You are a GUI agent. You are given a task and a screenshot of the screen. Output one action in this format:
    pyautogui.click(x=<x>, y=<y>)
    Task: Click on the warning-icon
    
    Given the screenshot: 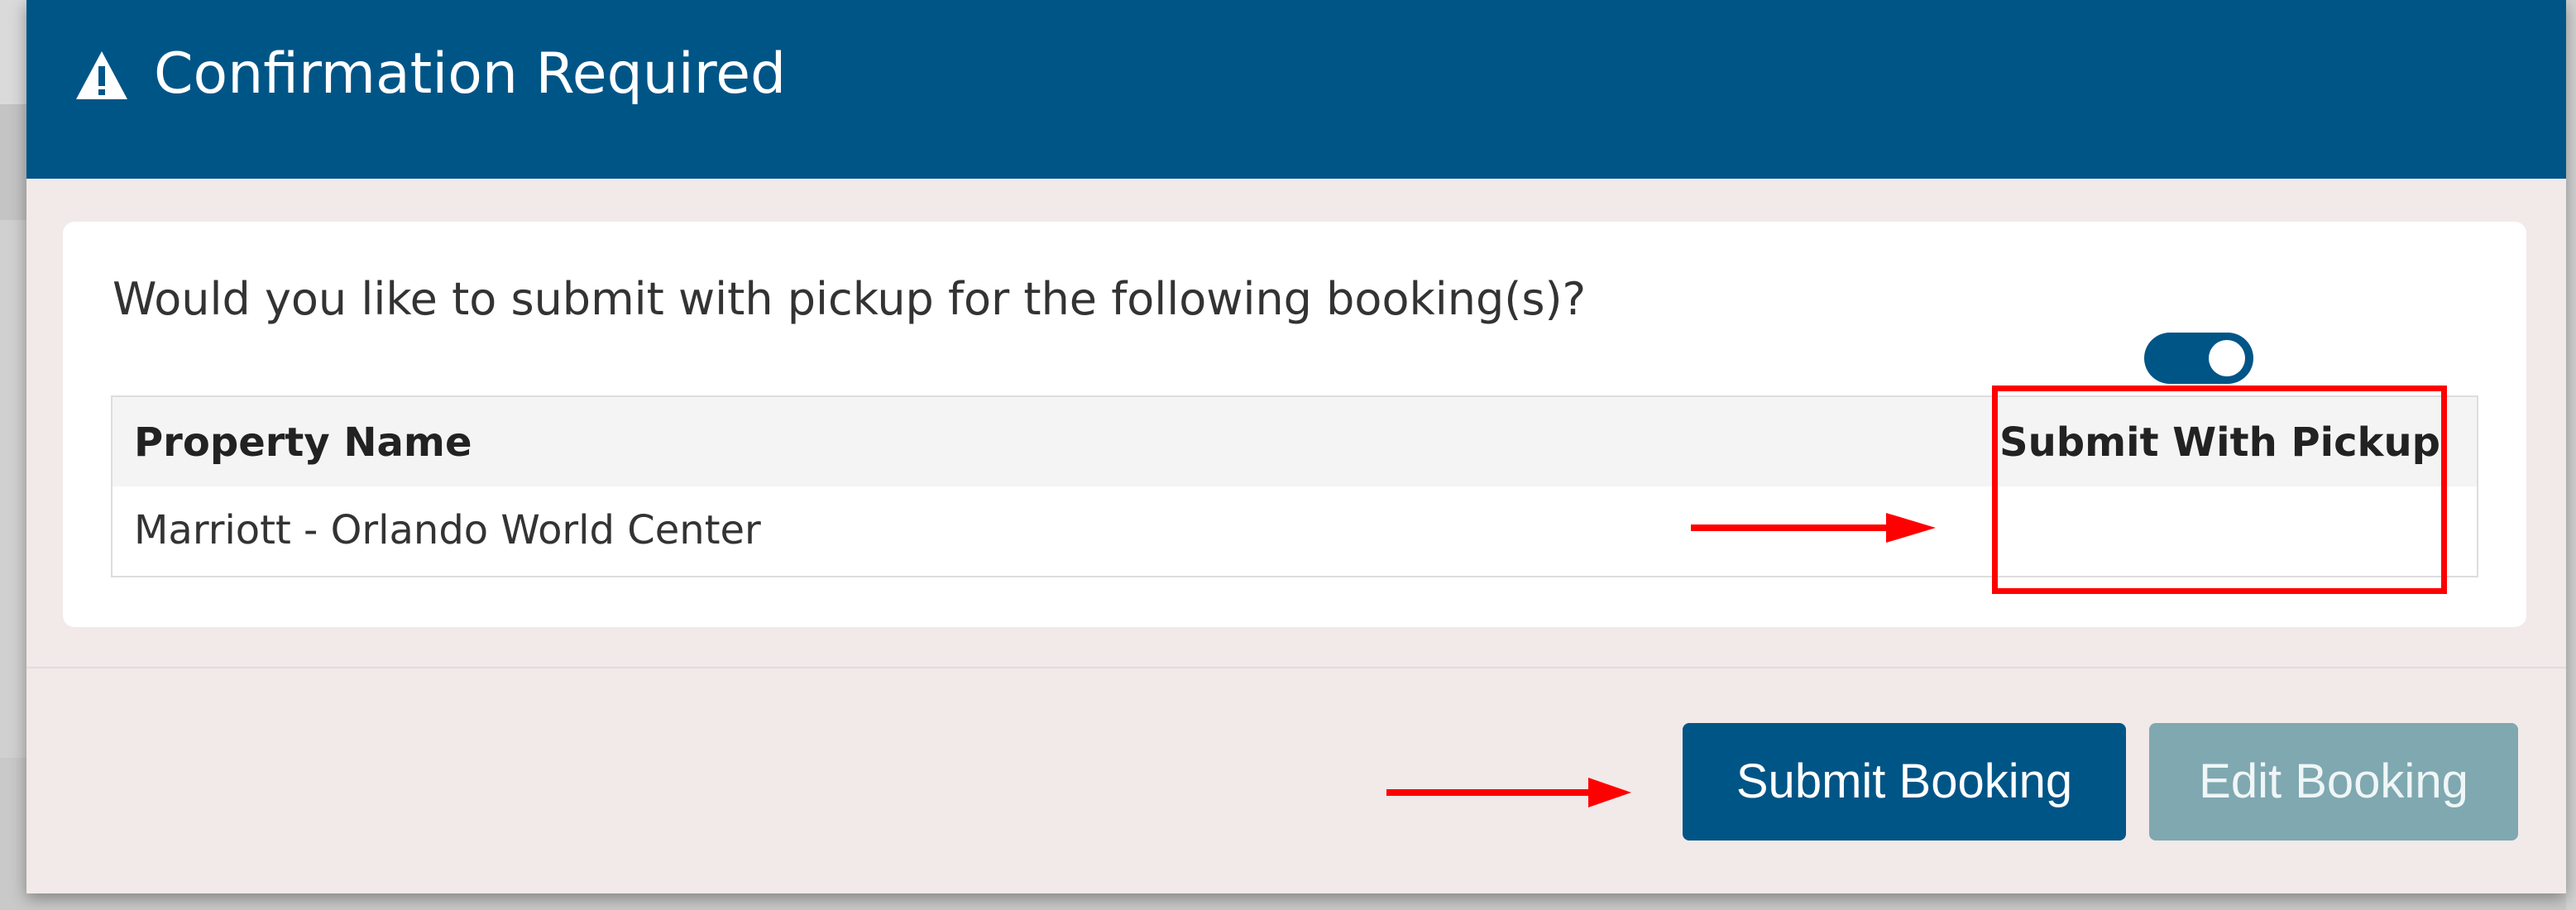 What is the action you would take?
    pyautogui.click(x=101, y=75)
    